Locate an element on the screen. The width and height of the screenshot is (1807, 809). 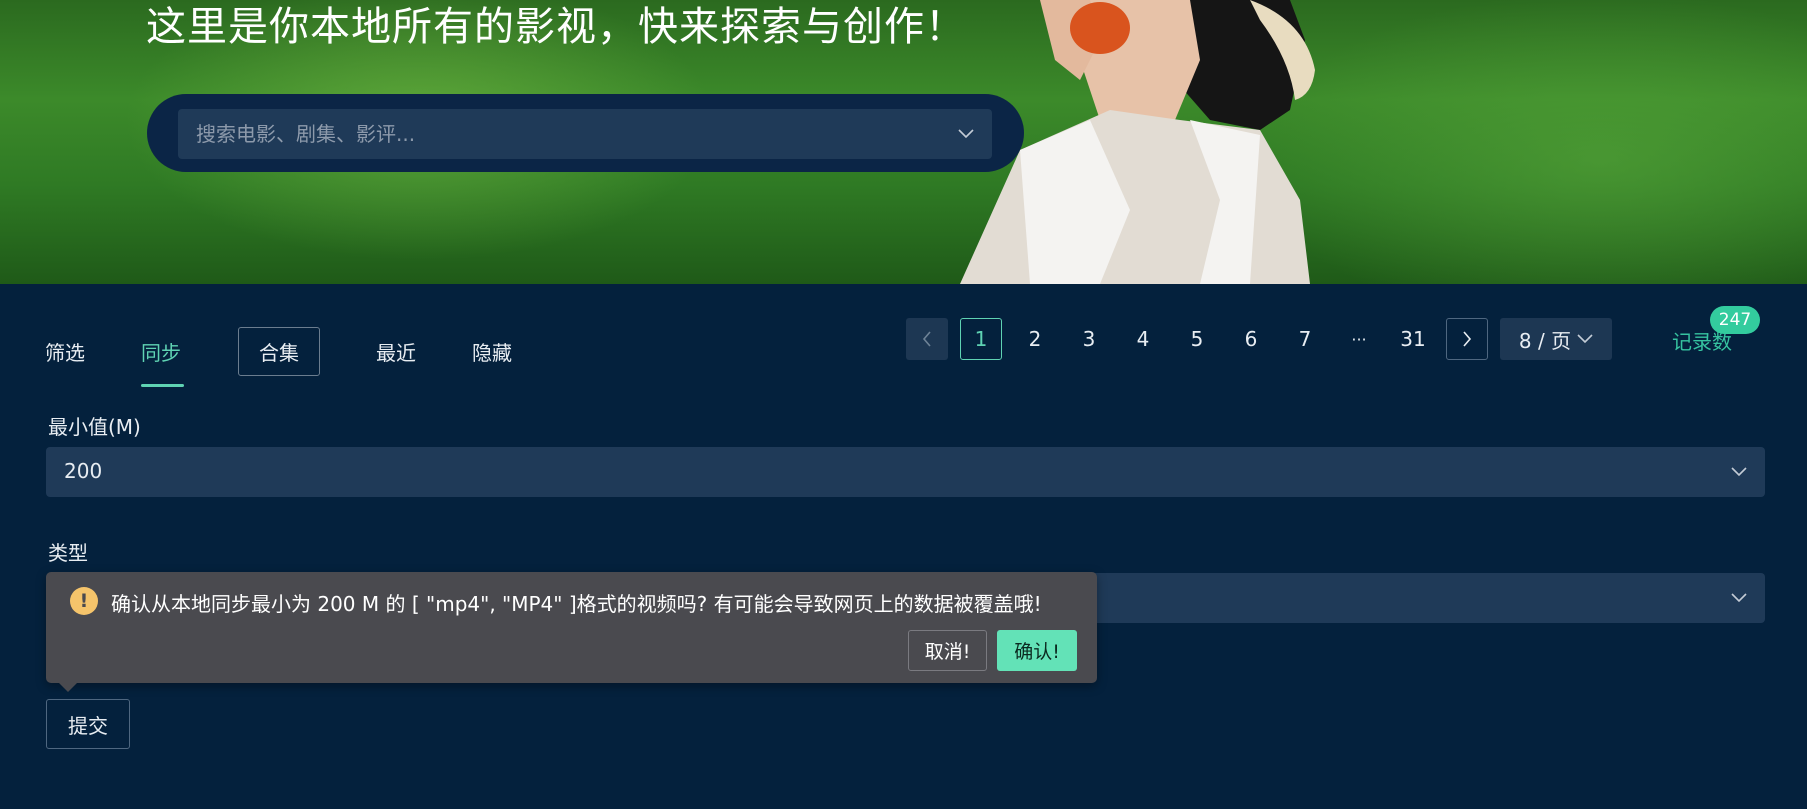
pagination-next-button is located at coordinates (1467, 339).